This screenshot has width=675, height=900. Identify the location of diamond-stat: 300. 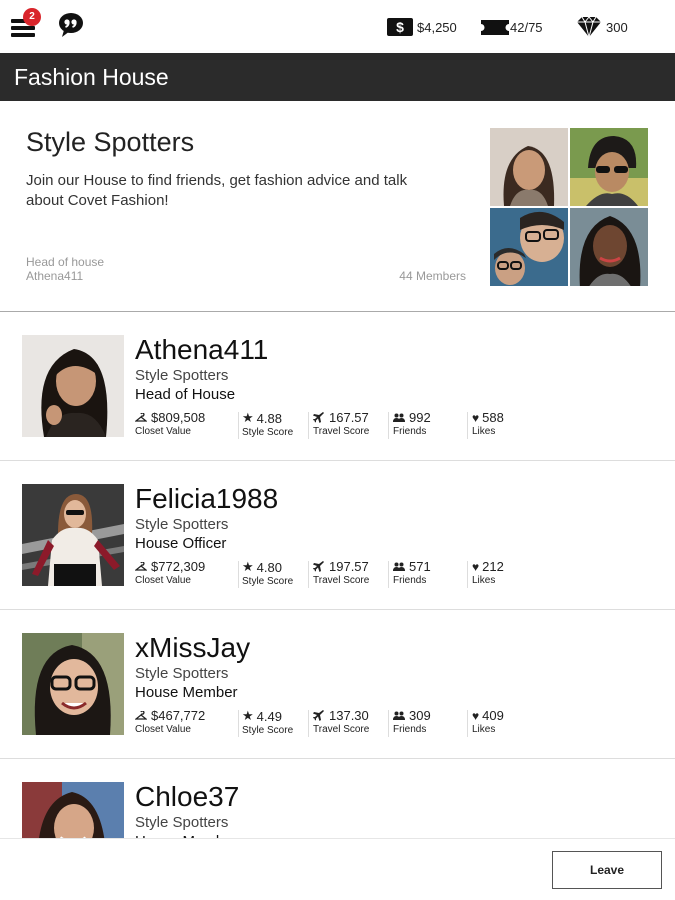
(602, 27).